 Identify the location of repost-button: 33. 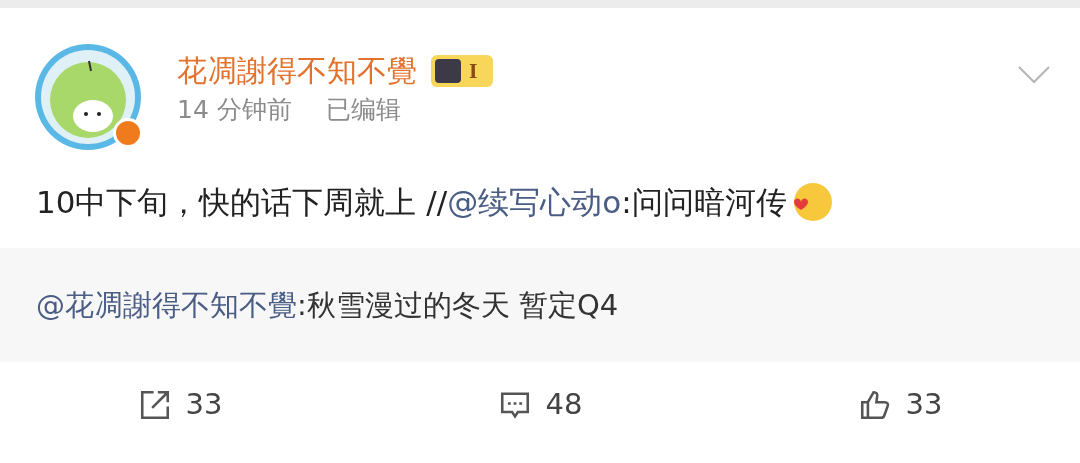
(180, 405).